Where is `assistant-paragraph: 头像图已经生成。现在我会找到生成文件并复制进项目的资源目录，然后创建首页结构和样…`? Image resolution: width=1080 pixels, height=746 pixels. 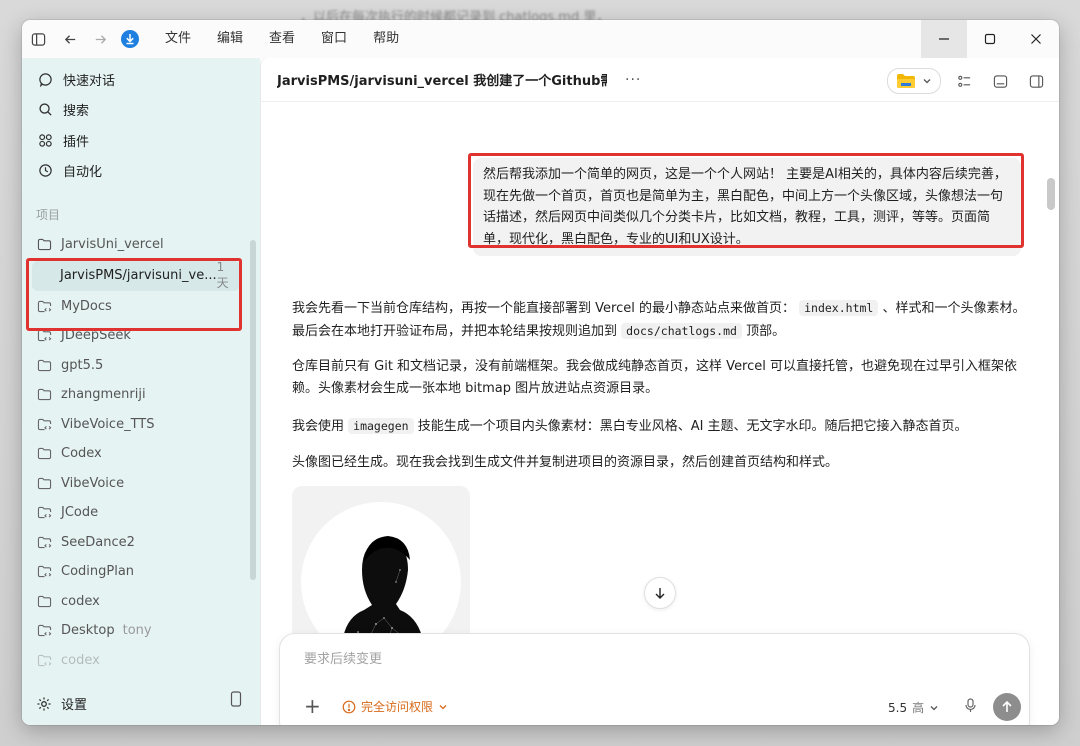
assistant-paragraph: 头像图已经生成。现在我会找到生成文件并复制进项目的资源目录，然后创建首页结构和样… is located at coordinates (565, 462).